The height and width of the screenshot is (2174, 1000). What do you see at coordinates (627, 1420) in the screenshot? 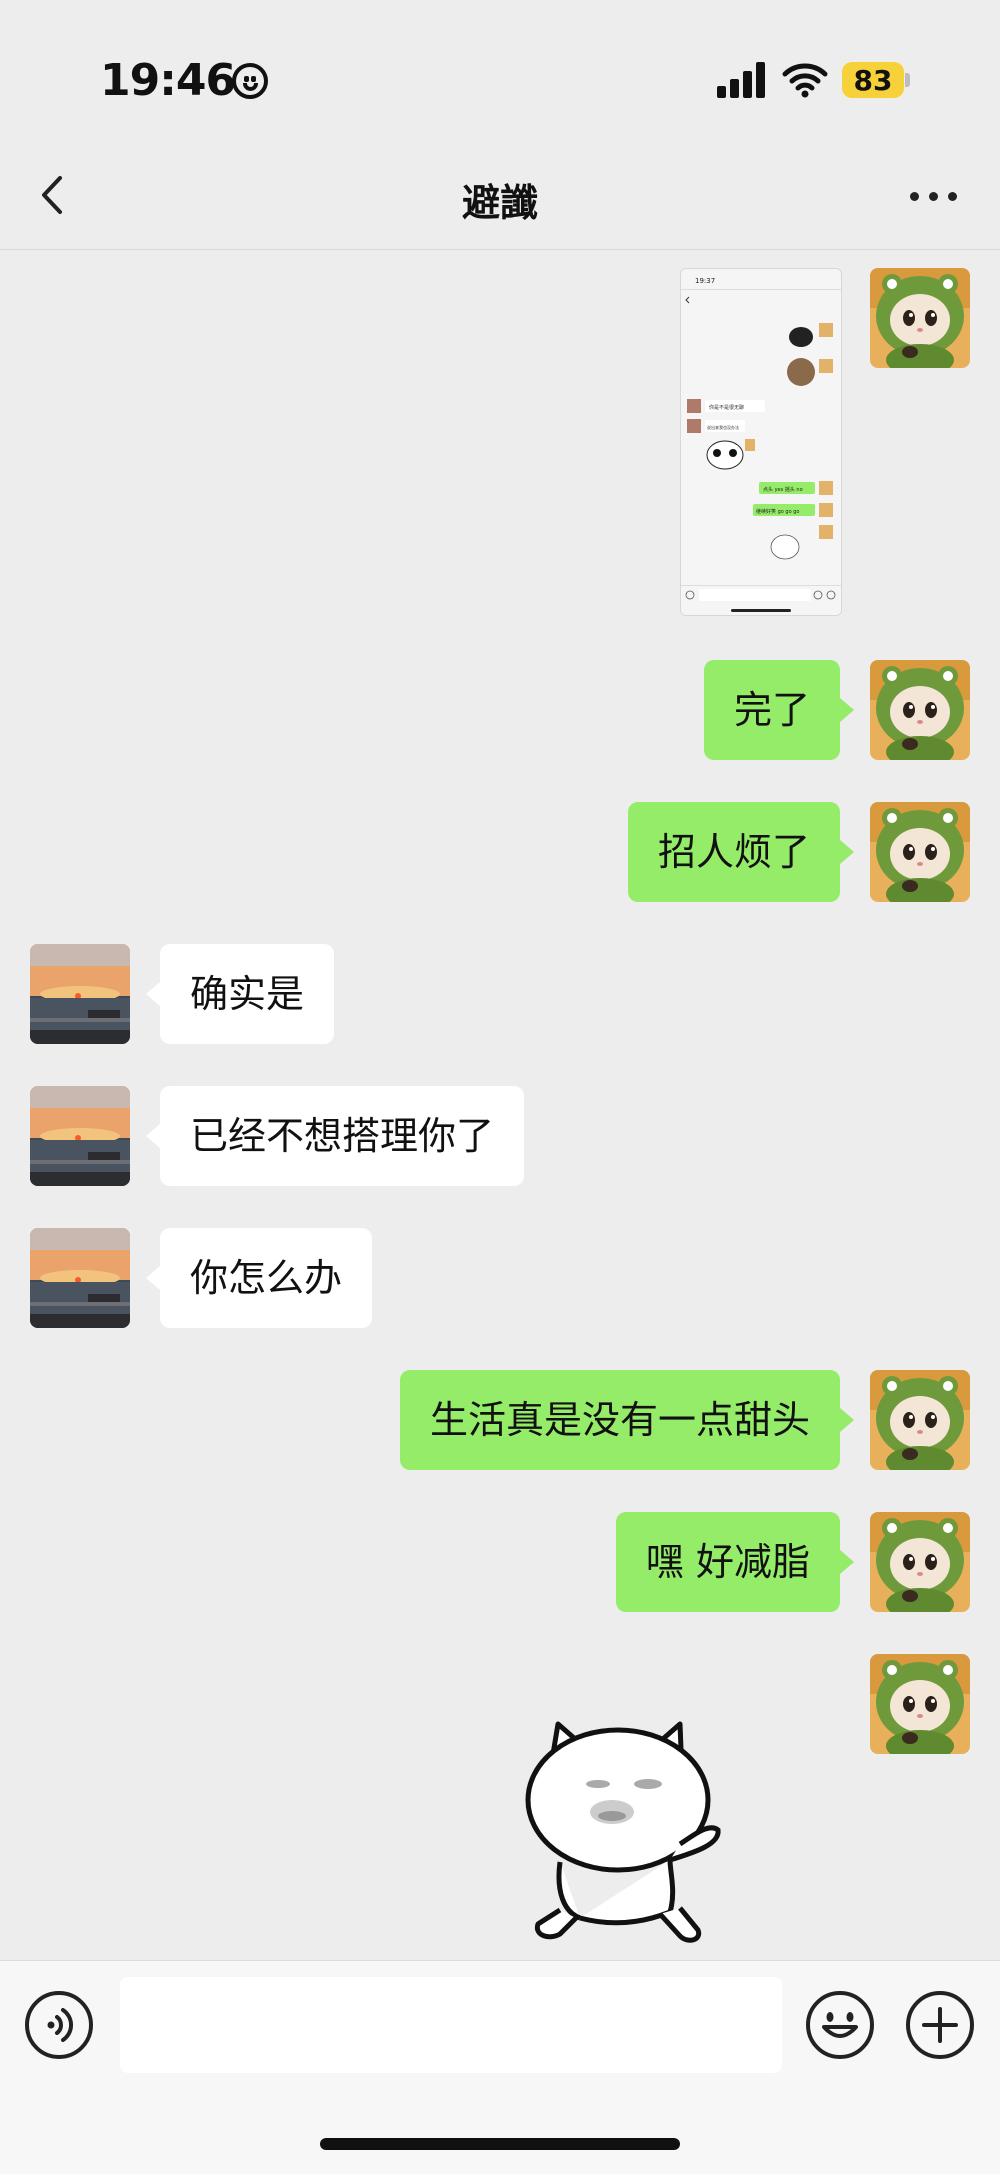
I see `my-message-bubble: 生活真是没有一点甜头` at bounding box center [627, 1420].